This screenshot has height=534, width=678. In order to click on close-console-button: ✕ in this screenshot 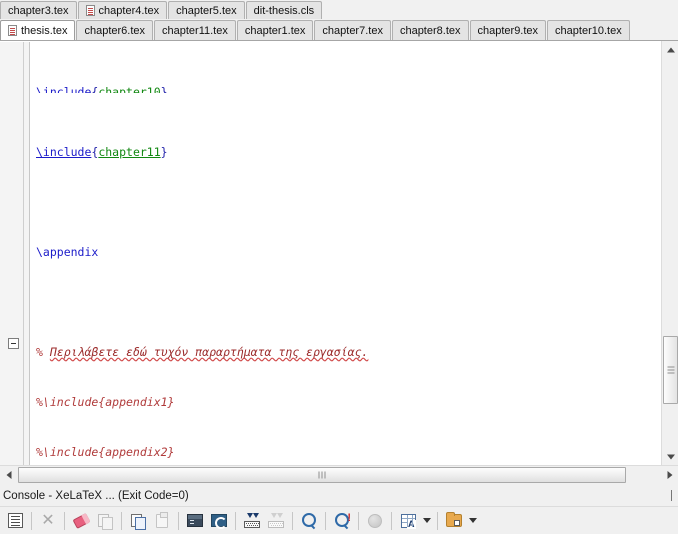, I will do `click(48, 521)`.